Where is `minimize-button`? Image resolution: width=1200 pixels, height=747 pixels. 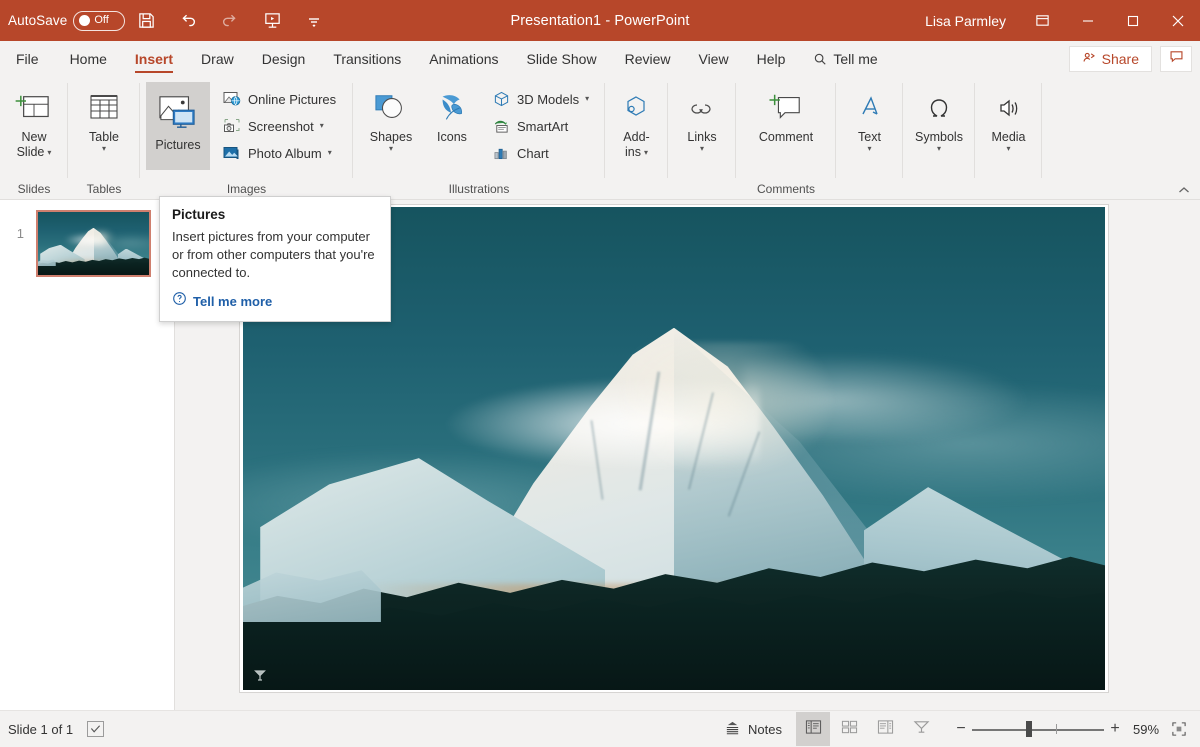 minimize-button is located at coordinates (1087, 20).